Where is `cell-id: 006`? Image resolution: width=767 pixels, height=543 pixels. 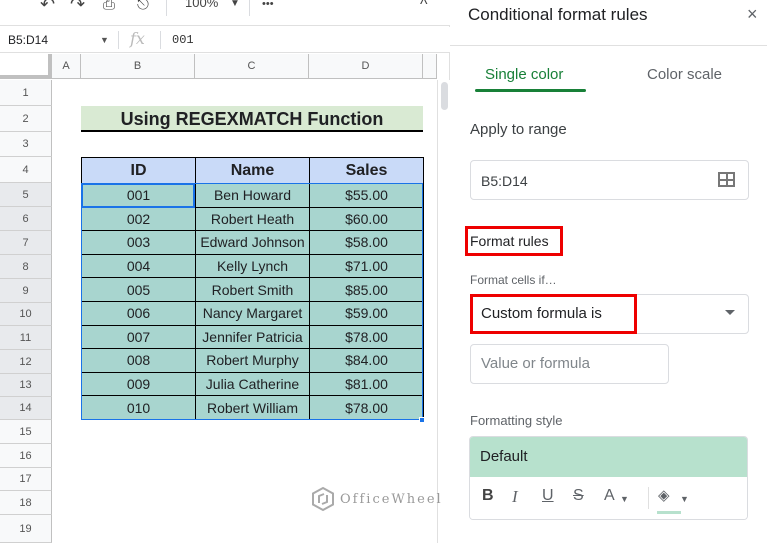 cell-id: 006 is located at coordinates (138, 313).